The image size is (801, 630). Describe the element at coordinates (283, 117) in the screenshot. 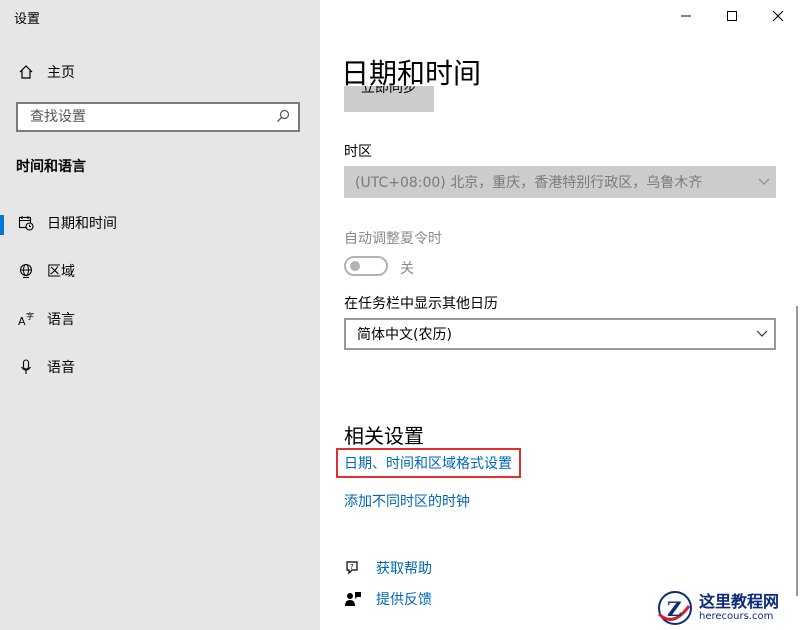

I see `search-icon` at that location.